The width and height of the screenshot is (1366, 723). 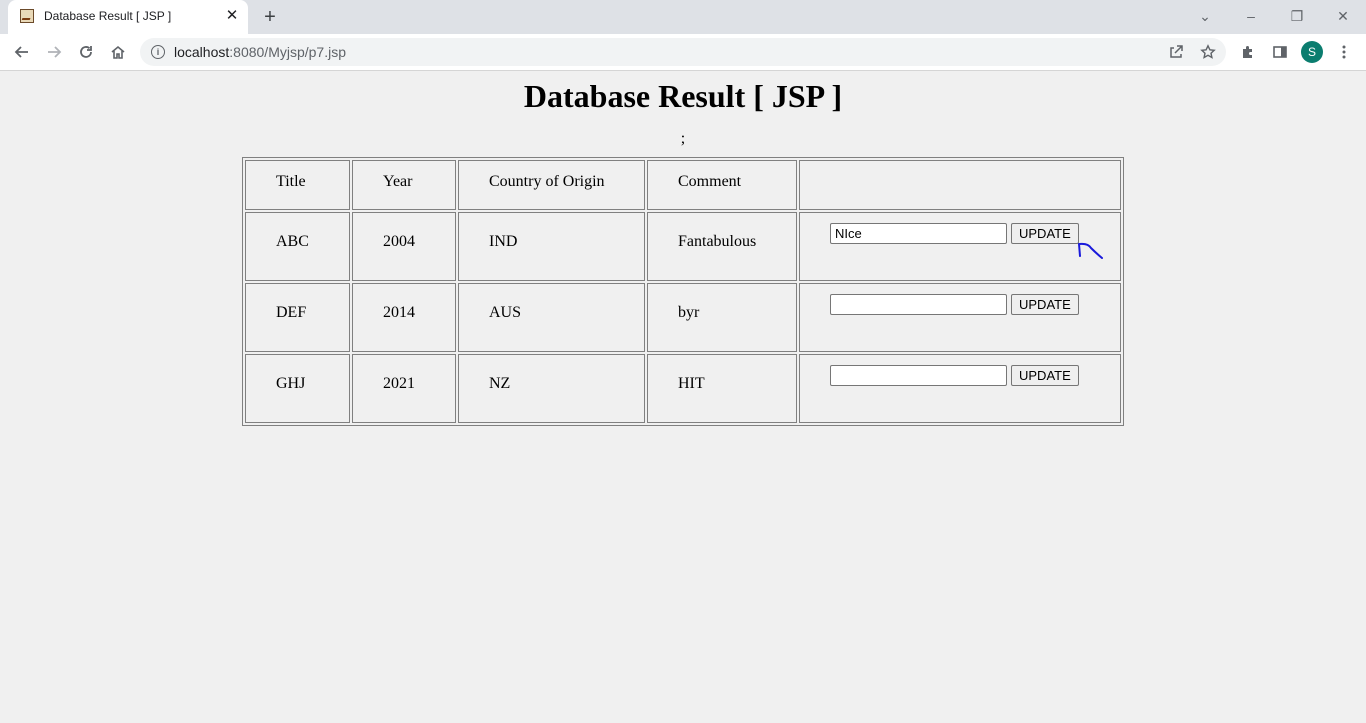 I want to click on tab-close-icon: ✕, so click(x=232, y=16).